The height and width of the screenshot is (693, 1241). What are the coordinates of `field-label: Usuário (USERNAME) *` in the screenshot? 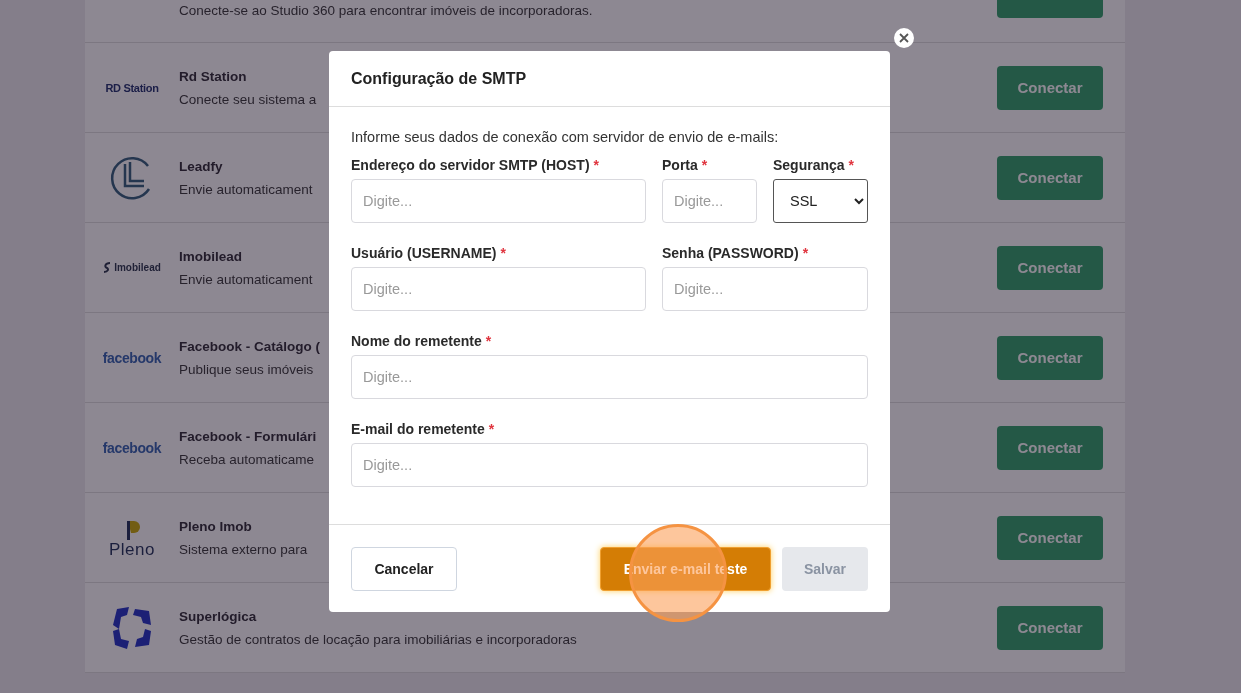 It's located at (429, 253).